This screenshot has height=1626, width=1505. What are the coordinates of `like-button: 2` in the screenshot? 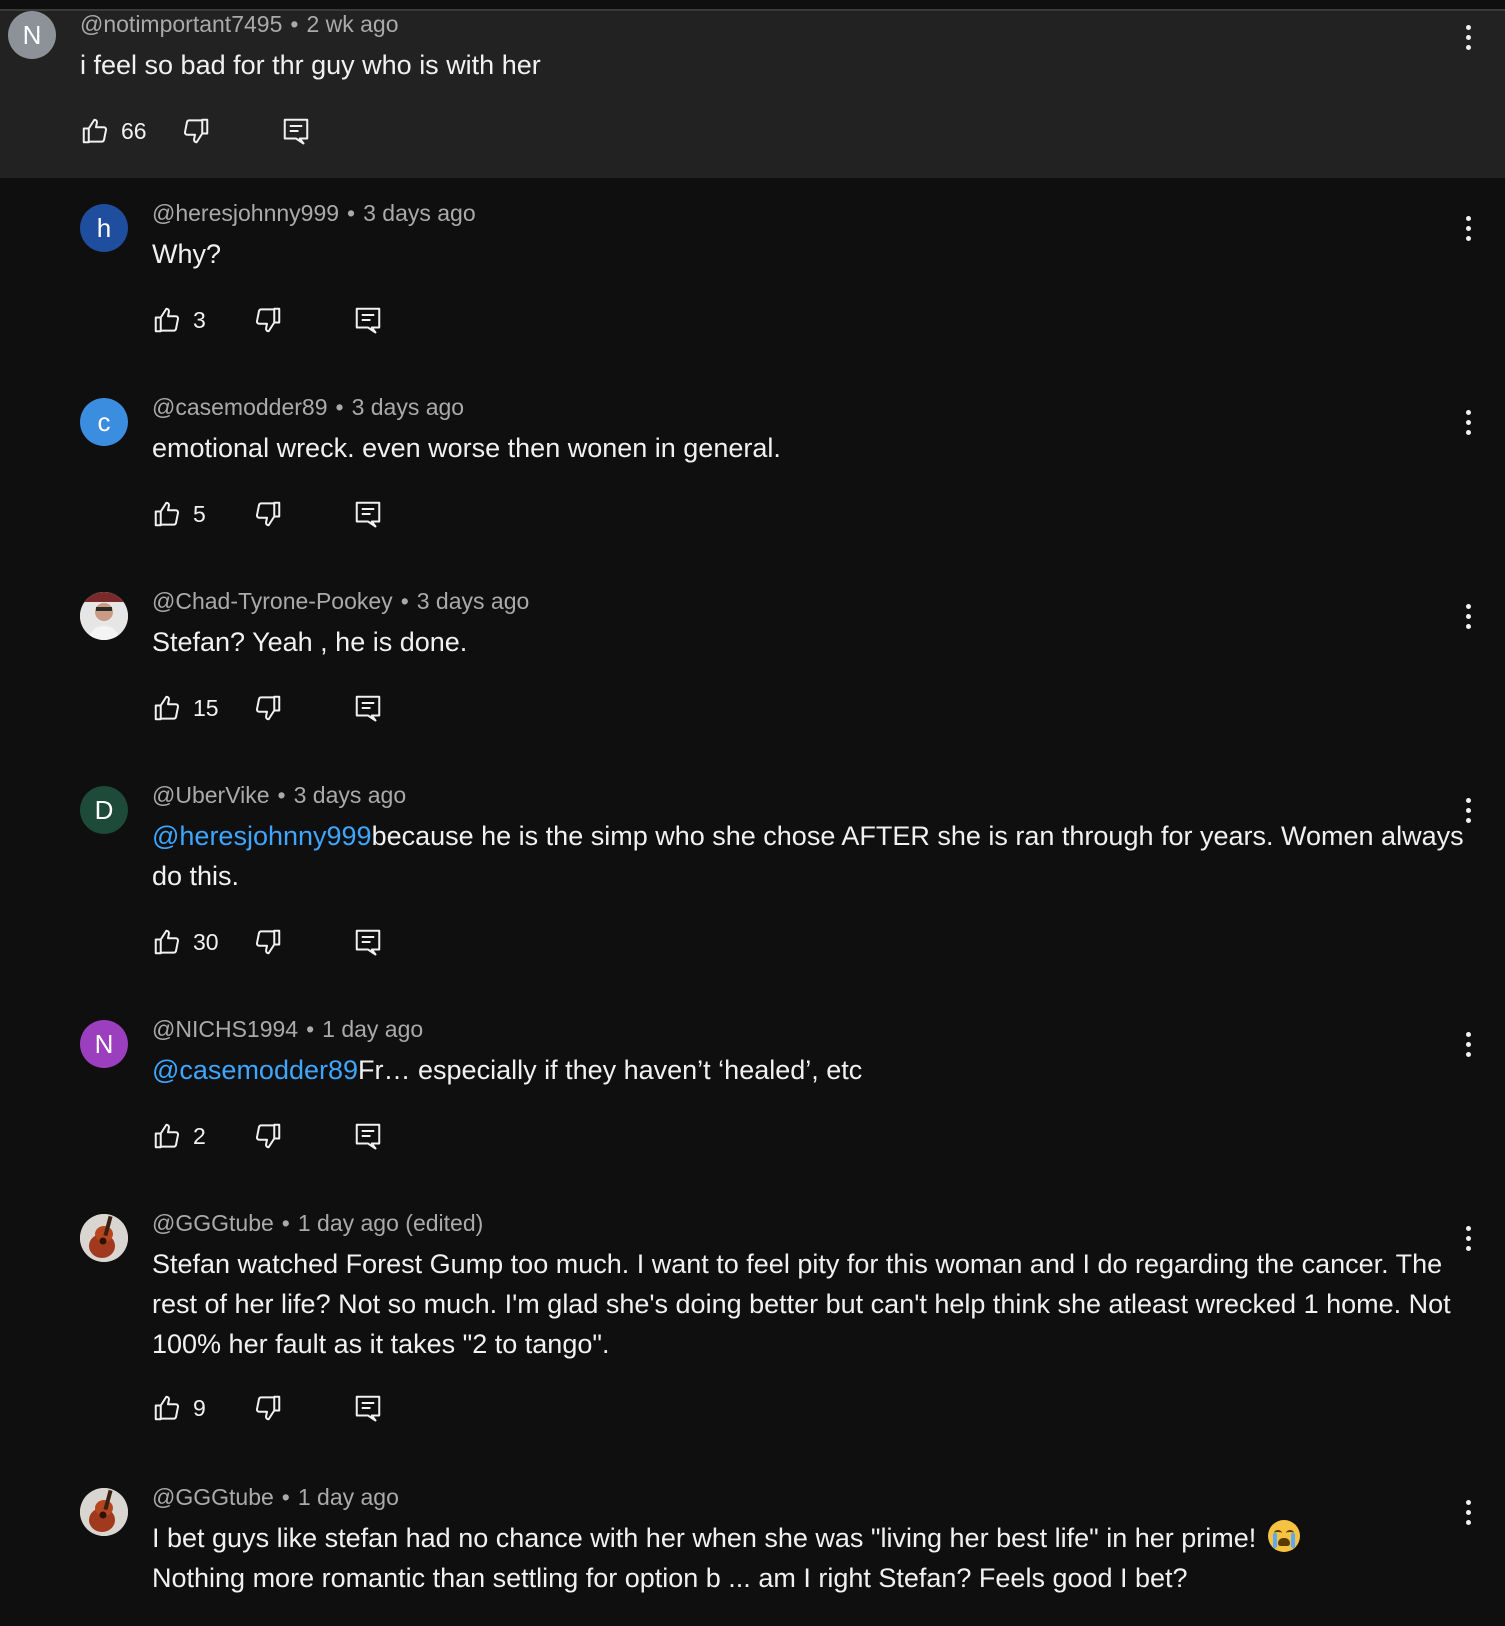 It's located at (202, 1136).